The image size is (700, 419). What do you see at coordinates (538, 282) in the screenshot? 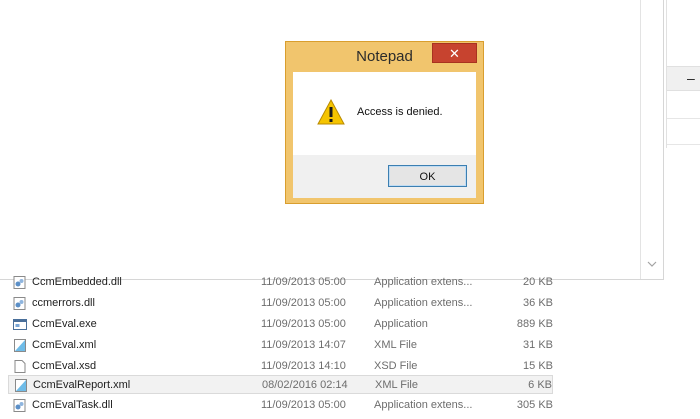
I see `file-size: 20 KB` at bounding box center [538, 282].